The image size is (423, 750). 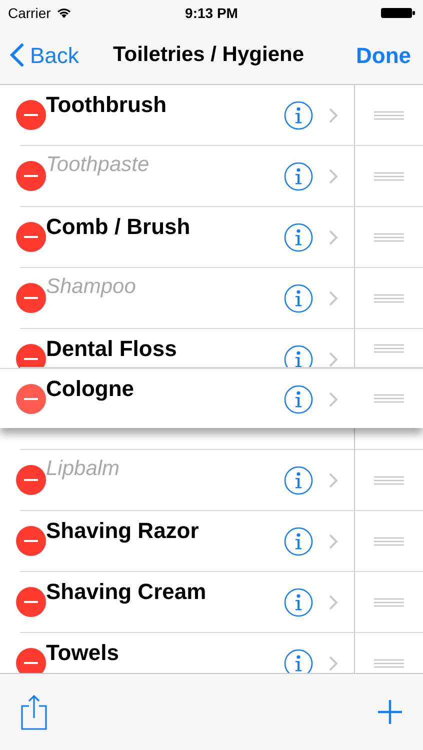 What do you see at coordinates (384, 55) in the screenshot?
I see `done-button: Done` at bounding box center [384, 55].